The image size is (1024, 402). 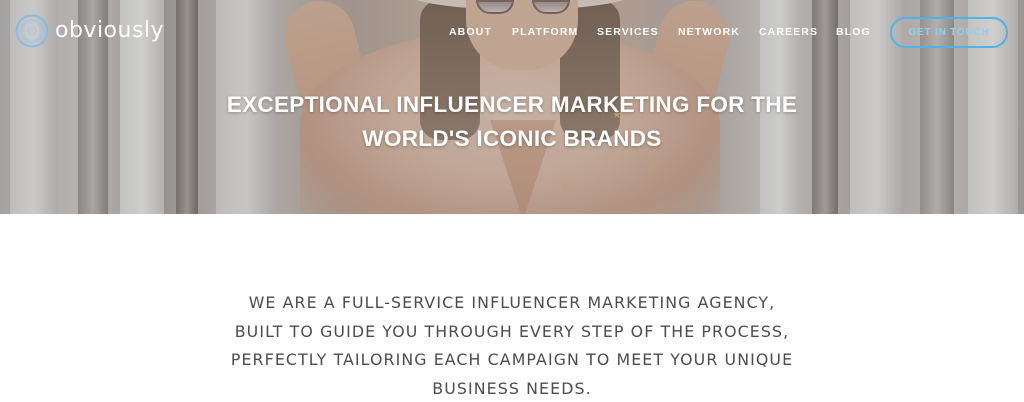 What do you see at coordinates (32, 31) in the screenshot?
I see `concentric-circles-icon` at bounding box center [32, 31].